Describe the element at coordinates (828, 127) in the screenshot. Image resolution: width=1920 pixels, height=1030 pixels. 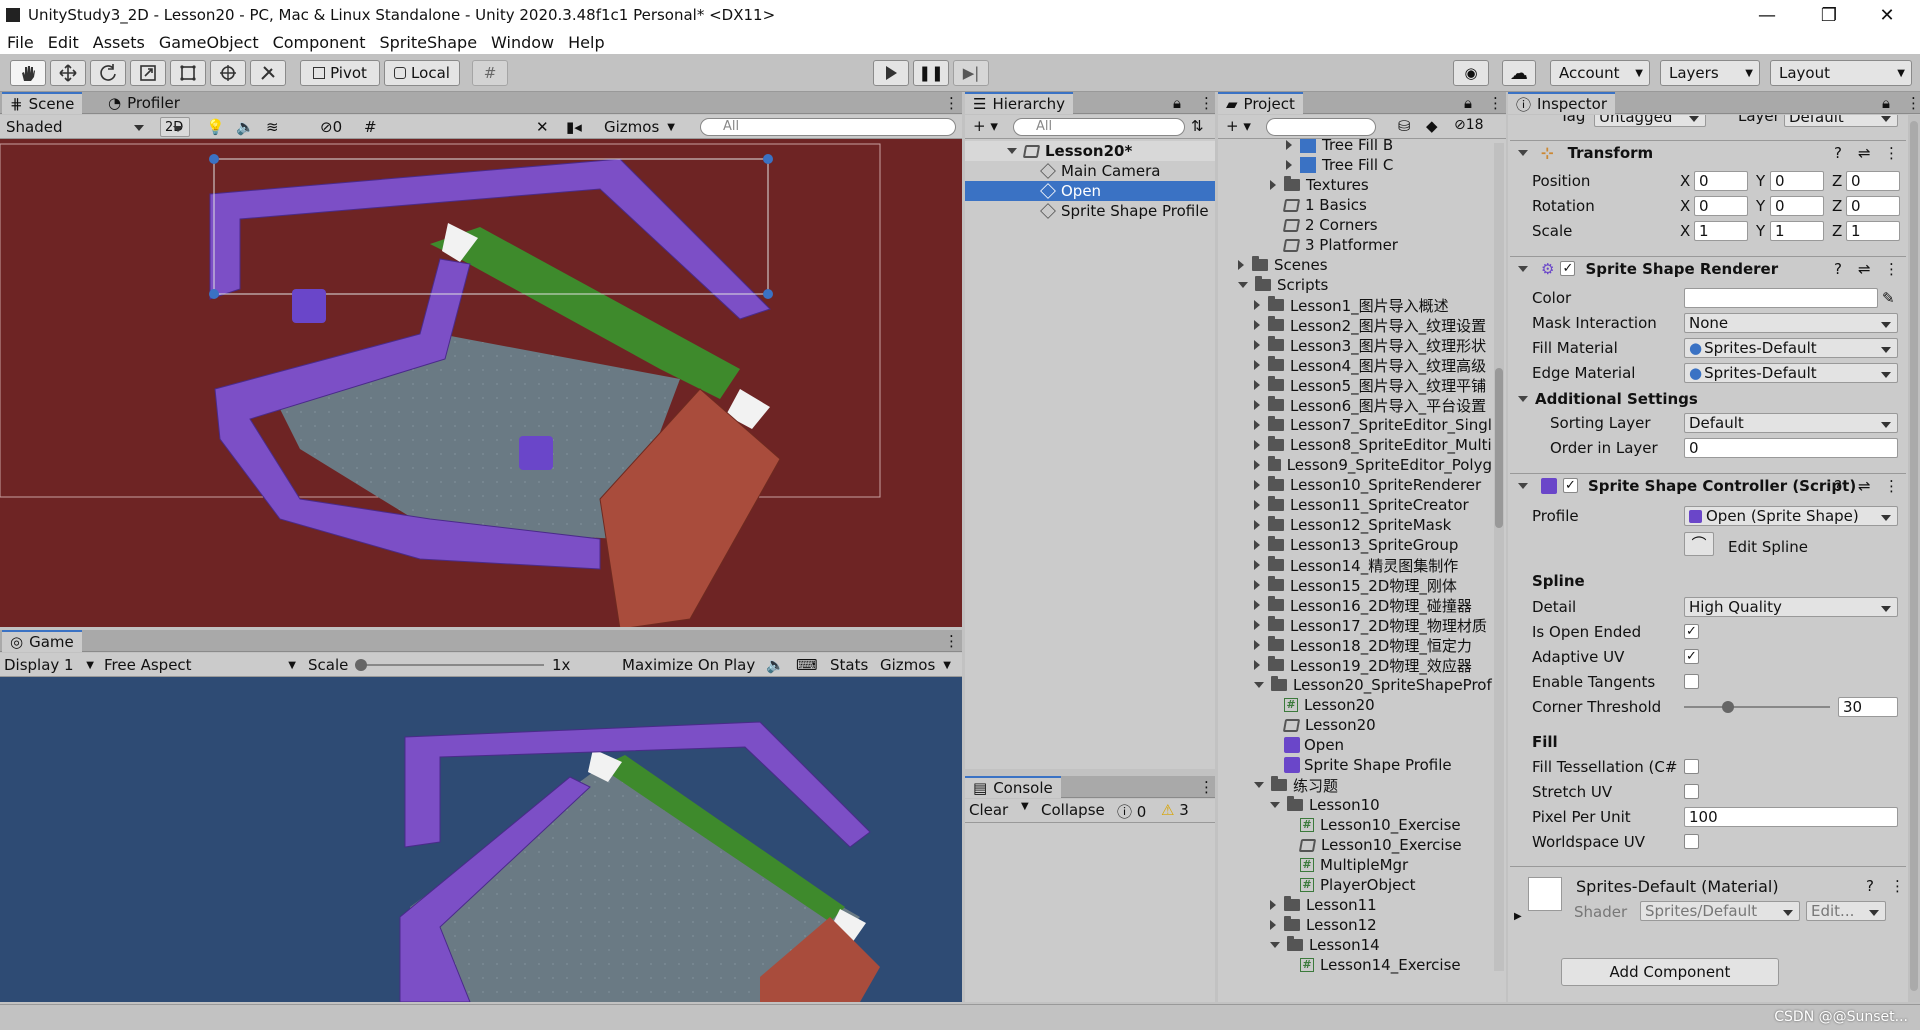
I see `scene-search-input: All` at that location.